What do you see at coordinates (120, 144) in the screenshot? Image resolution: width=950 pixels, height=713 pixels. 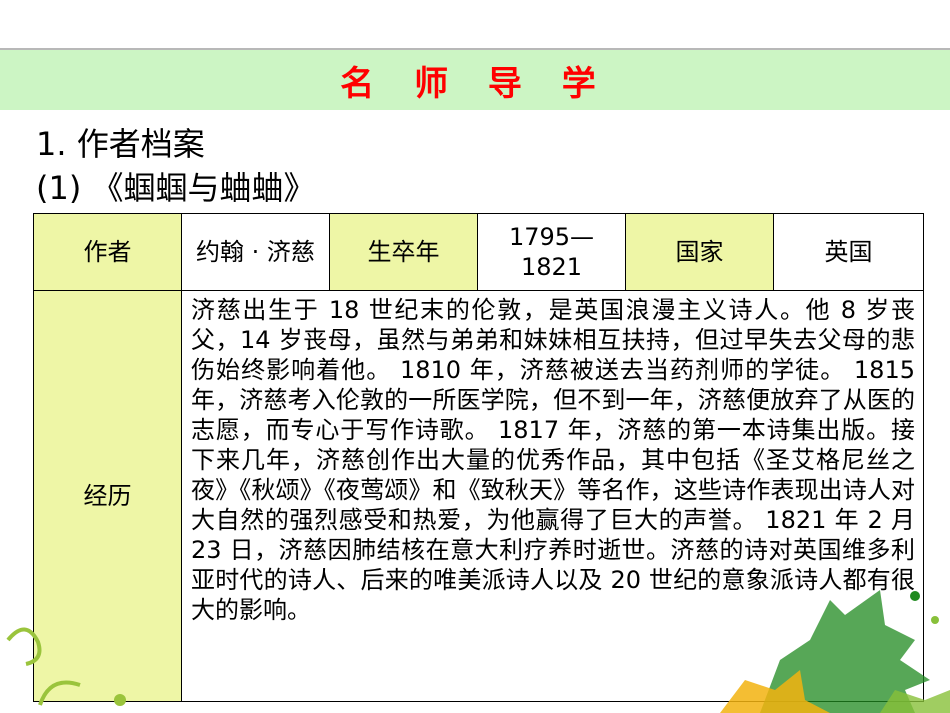 I see `section-heading: 1. 作者档案` at bounding box center [120, 144].